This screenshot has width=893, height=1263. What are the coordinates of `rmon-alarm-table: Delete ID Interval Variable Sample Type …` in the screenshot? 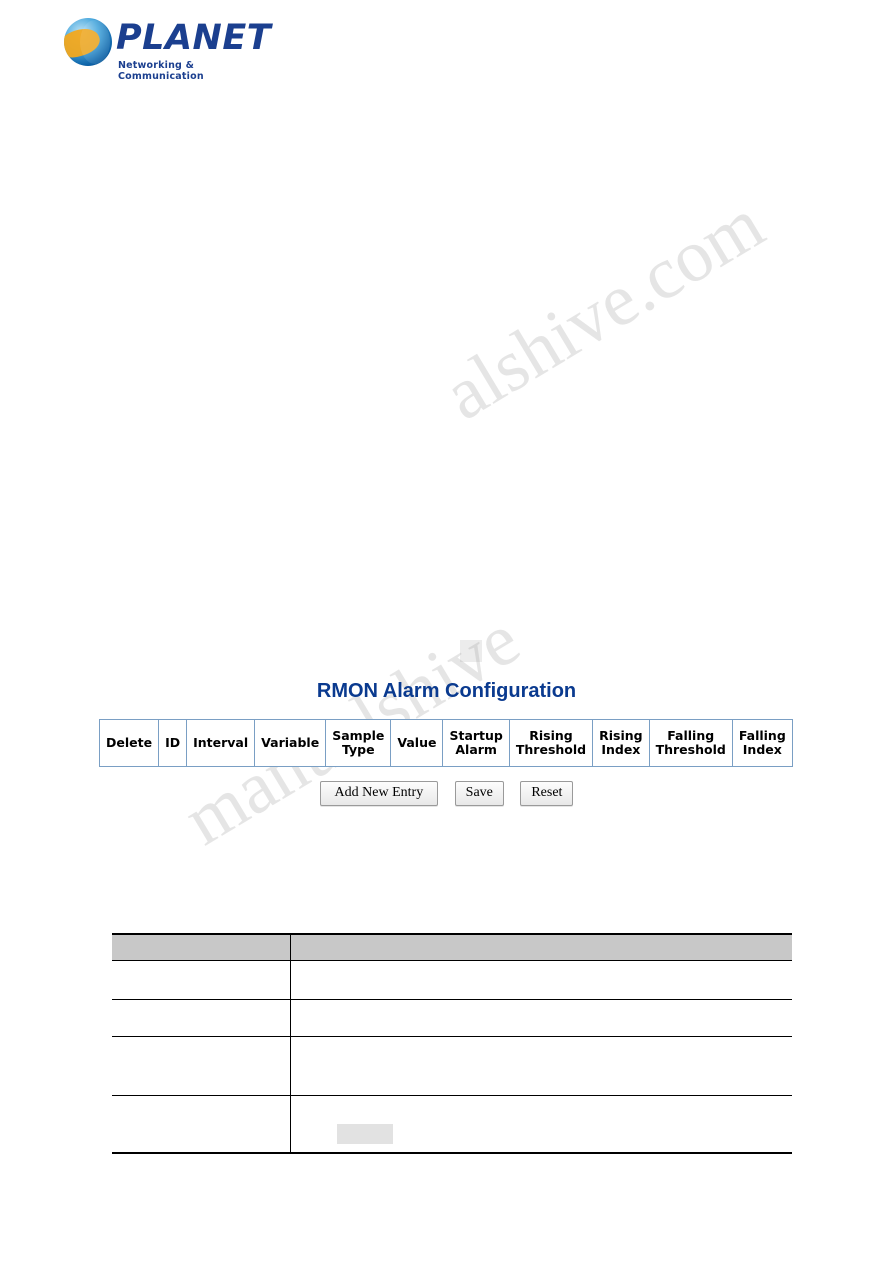 It's located at (445, 743).